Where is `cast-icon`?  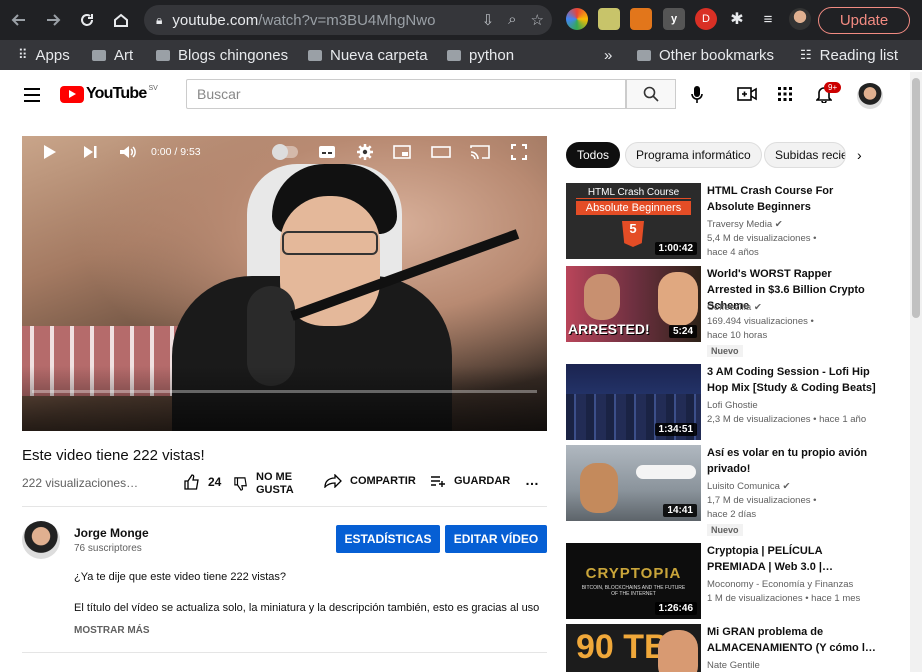
cast-icon is located at coordinates (480, 152).